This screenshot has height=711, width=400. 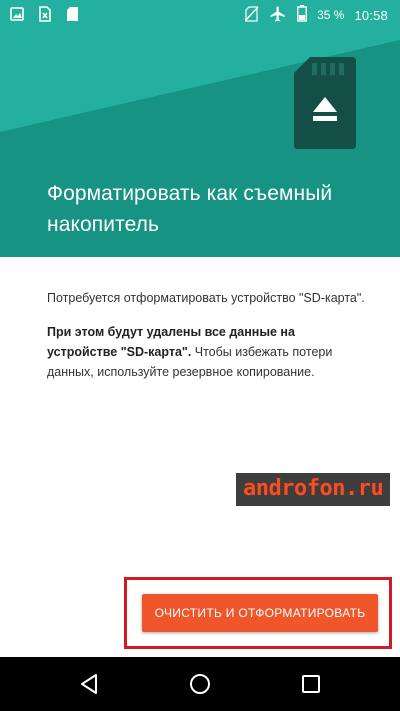 What do you see at coordinates (90, 684) in the screenshot?
I see `back-icon` at bounding box center [90, 684].